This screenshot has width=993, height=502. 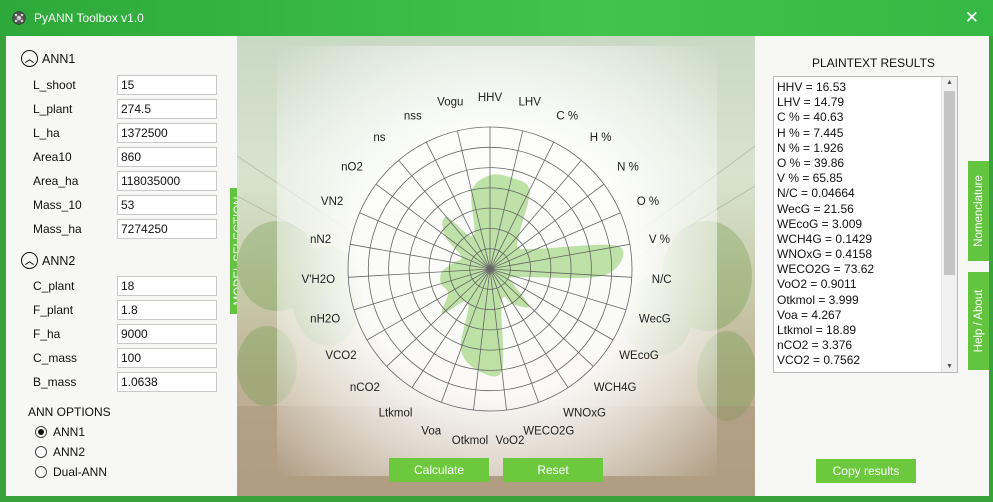 What do you see at coordinates (29, 260) in the screenshot?
I see `collapse-ann2-button: ︿` at bounding box center [29, 260].